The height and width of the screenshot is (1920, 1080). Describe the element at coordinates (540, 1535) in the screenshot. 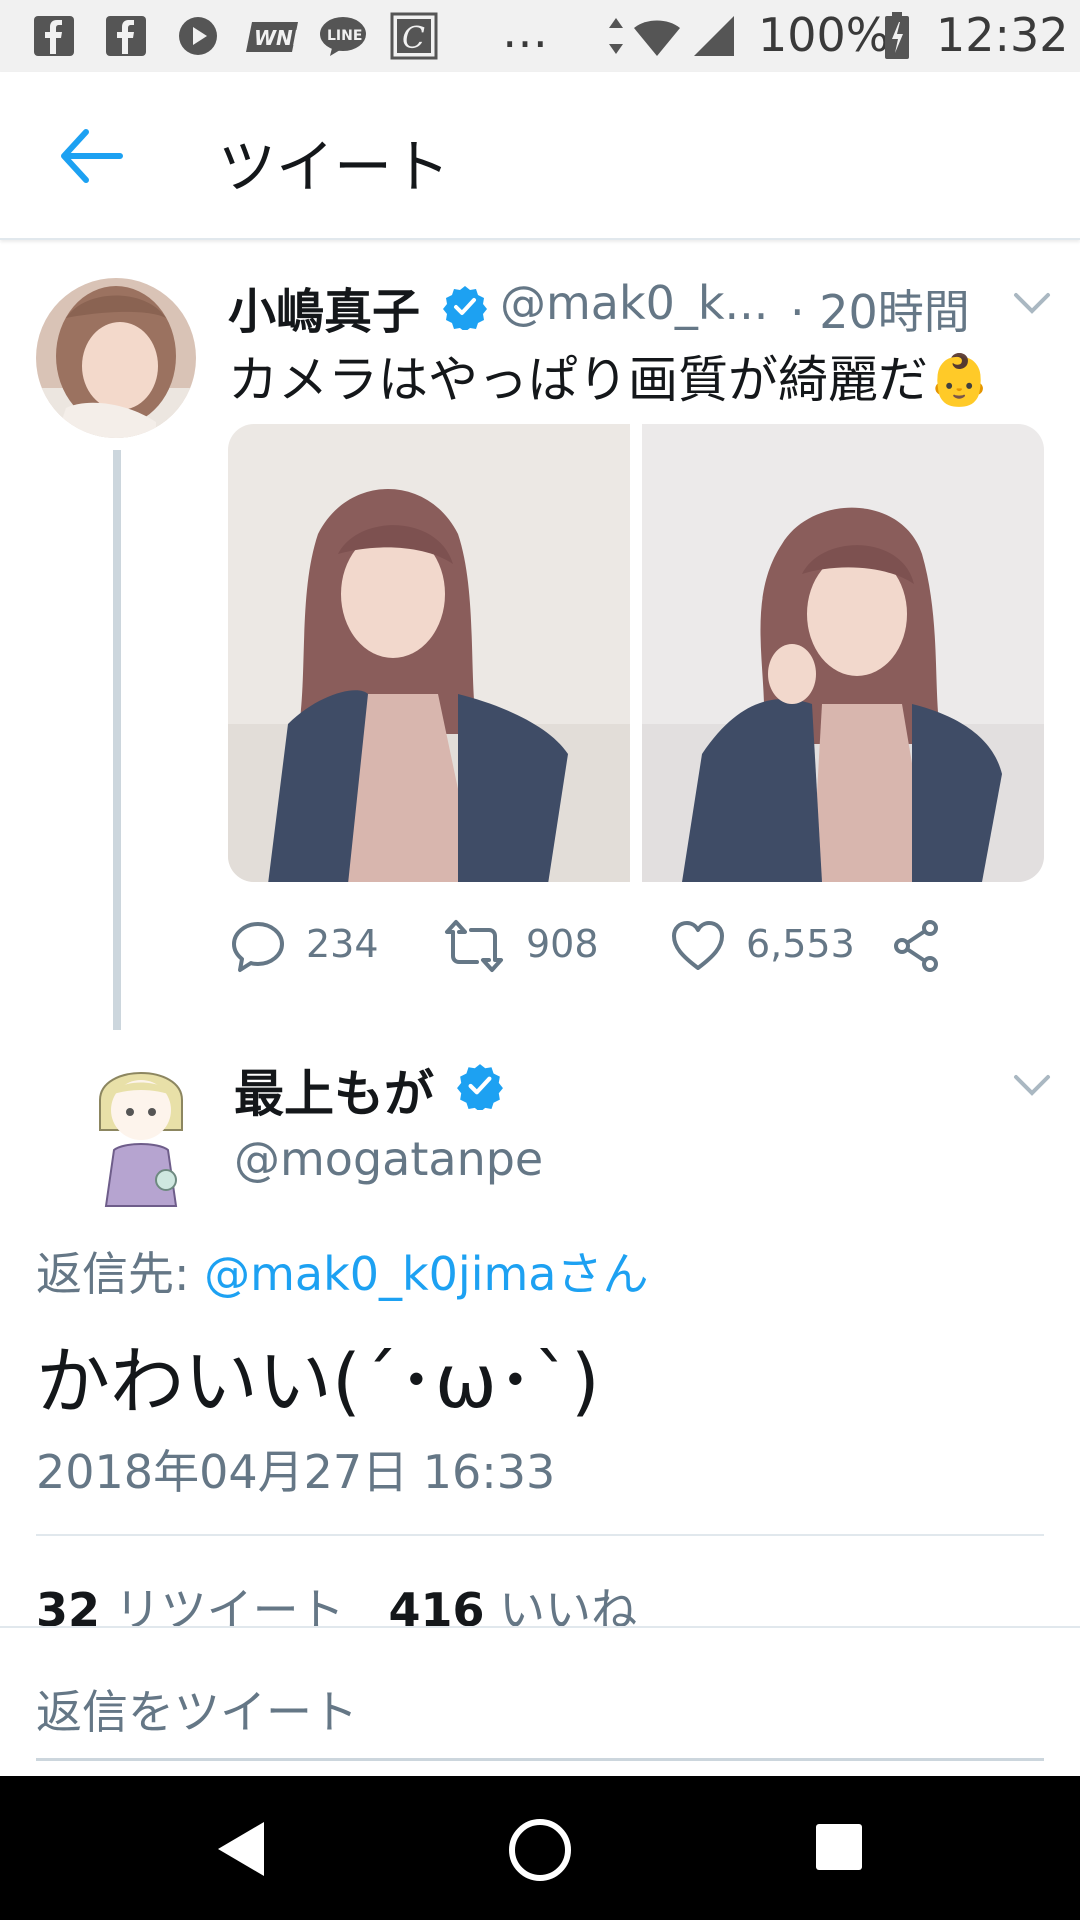

I see `divider` at that location.